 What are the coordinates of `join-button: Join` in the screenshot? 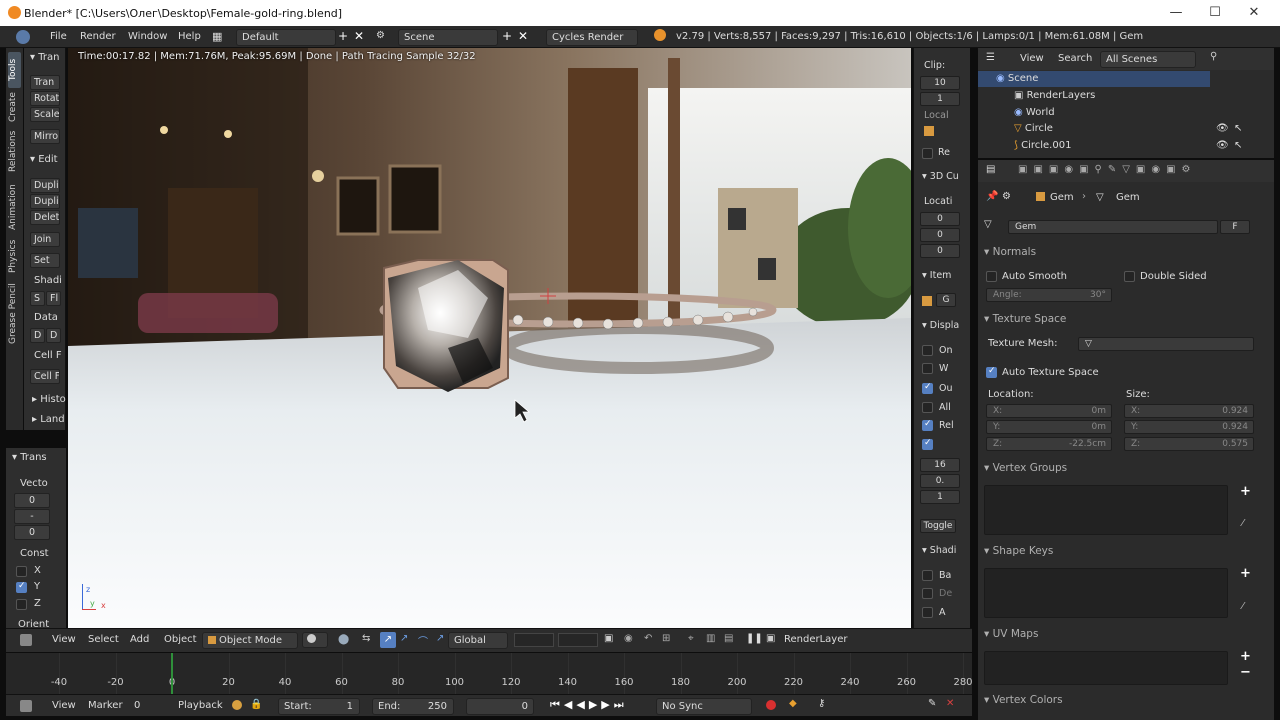 It's located at (45, 239).